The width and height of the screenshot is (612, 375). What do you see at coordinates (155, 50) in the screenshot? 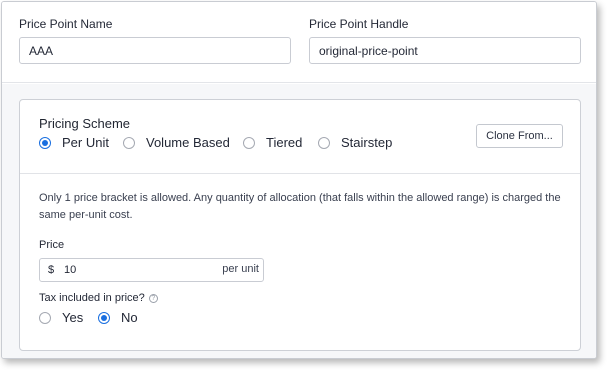
I see `price-point-name-input` at bounding box center [155, 50].